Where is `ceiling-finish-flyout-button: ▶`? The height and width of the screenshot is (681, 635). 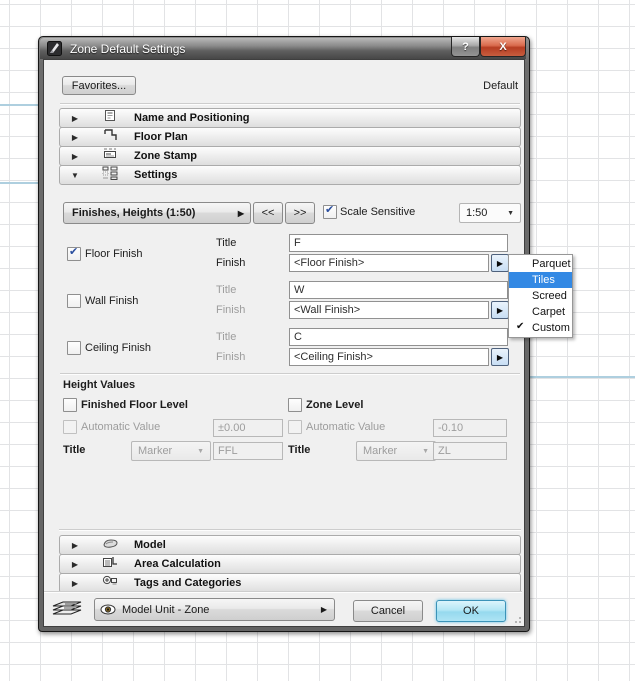 ceiling-finish-flyout-button: ▶ is located at coordinates (500, 357).